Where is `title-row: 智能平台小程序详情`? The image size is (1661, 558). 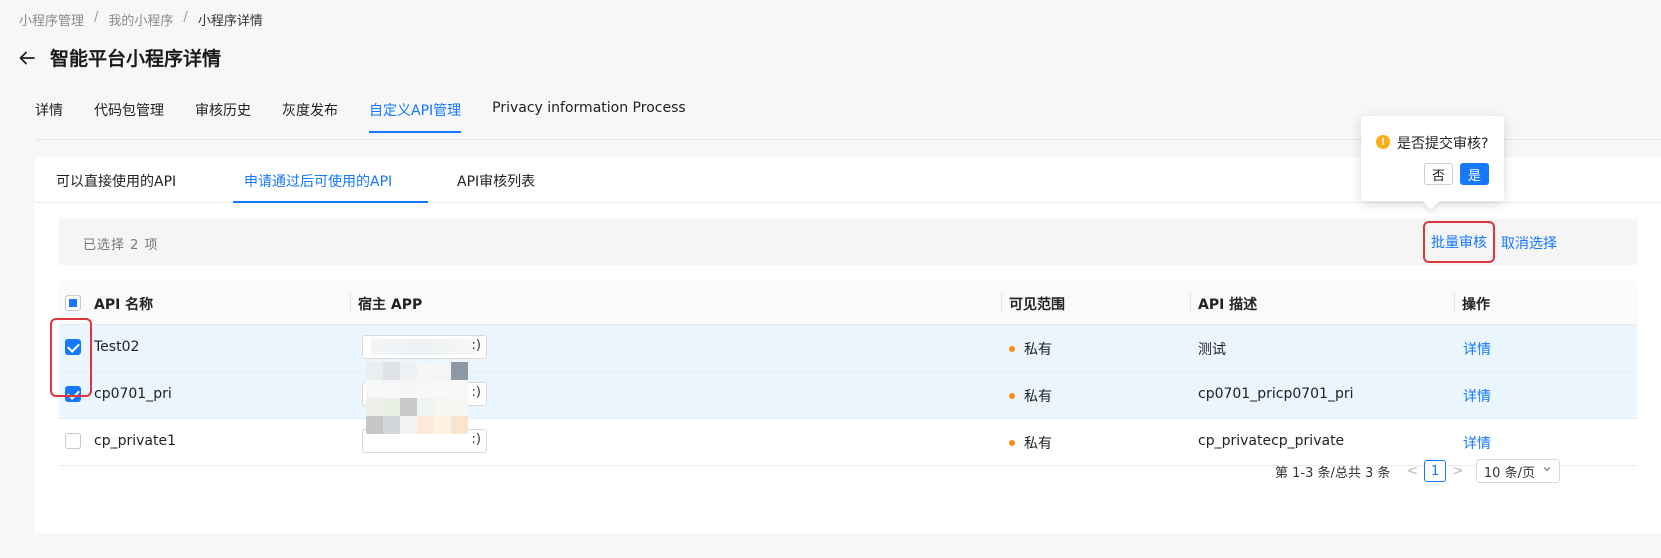 title-row: 智能平台小程序详情 is located at coordinates (119, 57).